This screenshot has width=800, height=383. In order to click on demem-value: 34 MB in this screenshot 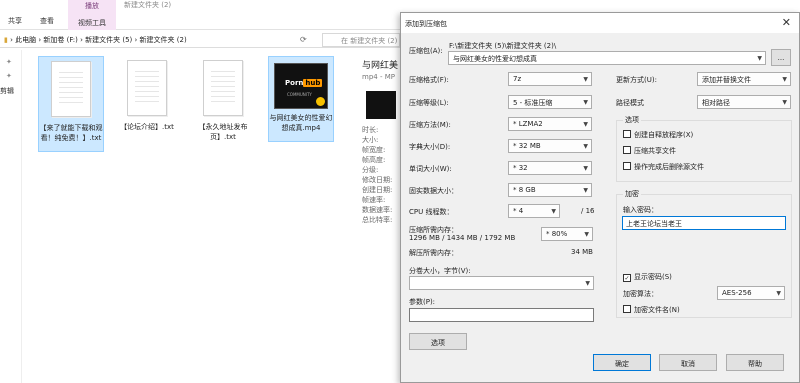, I will do `click(582, 252)`.